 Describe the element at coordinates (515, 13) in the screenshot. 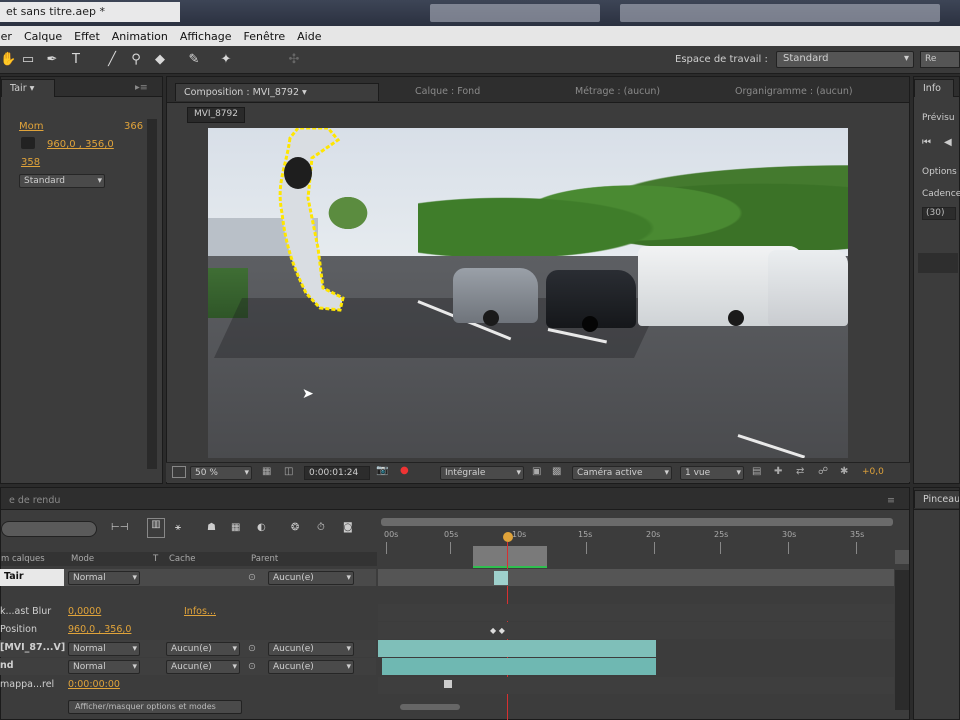

I see `browser-tab` at that location.